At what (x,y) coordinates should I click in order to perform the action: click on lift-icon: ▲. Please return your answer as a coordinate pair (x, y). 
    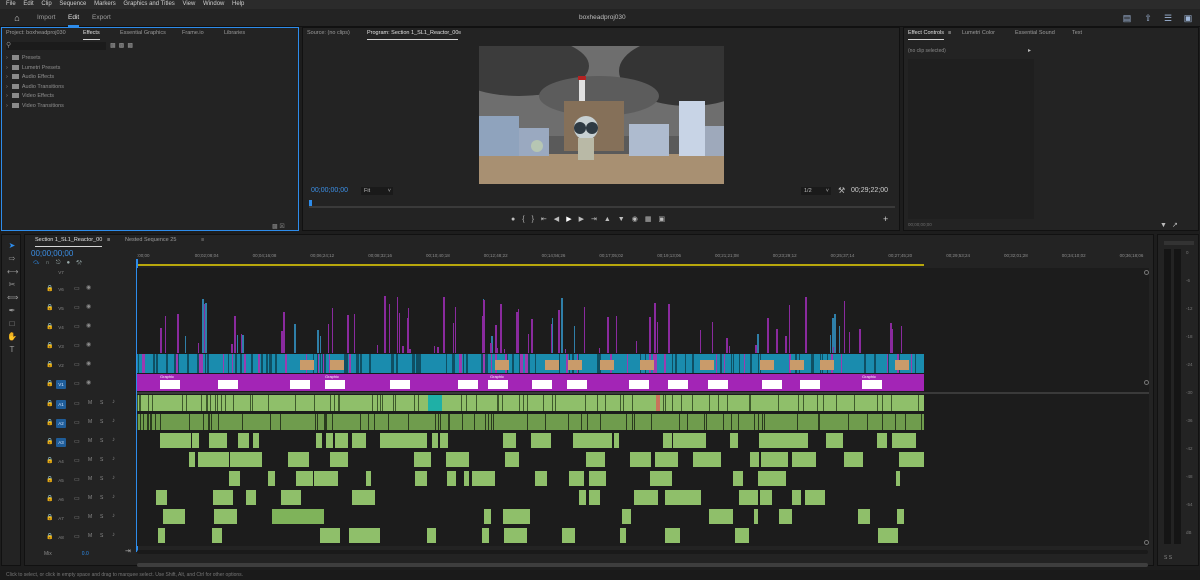
    Looking at the image, I should click on (611, 219).